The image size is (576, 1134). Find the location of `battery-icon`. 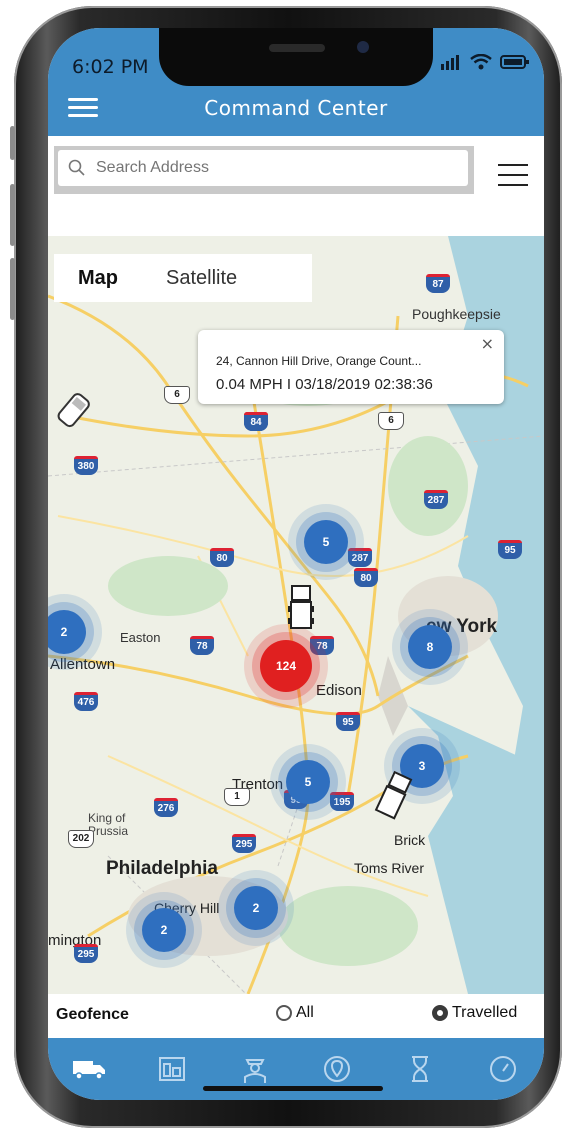

battery-icon is located at coordinates (514, 62).